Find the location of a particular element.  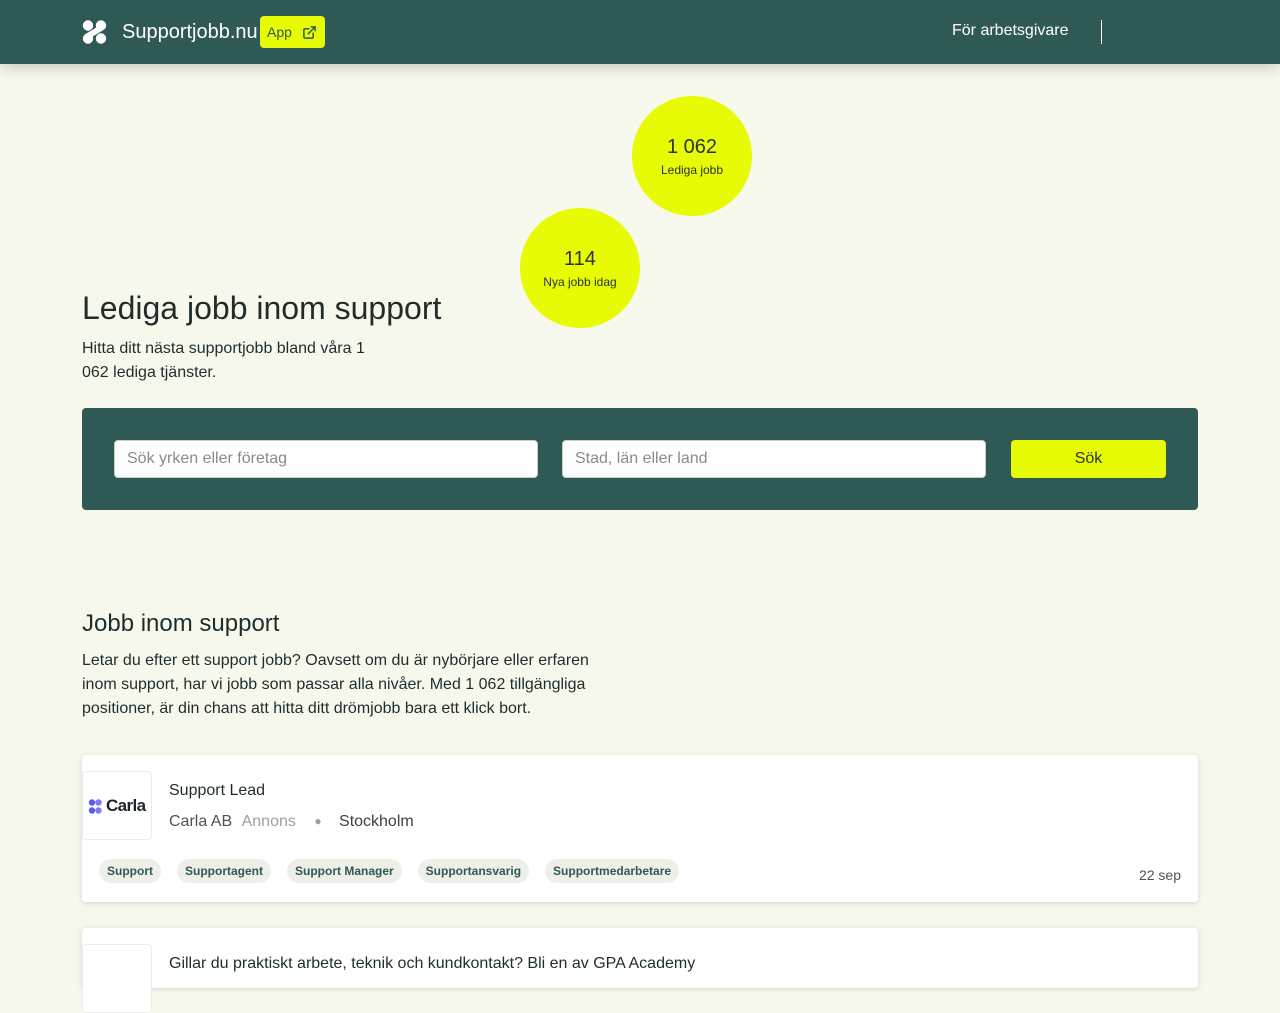

search-location-input is located at coordinates (774, 459).